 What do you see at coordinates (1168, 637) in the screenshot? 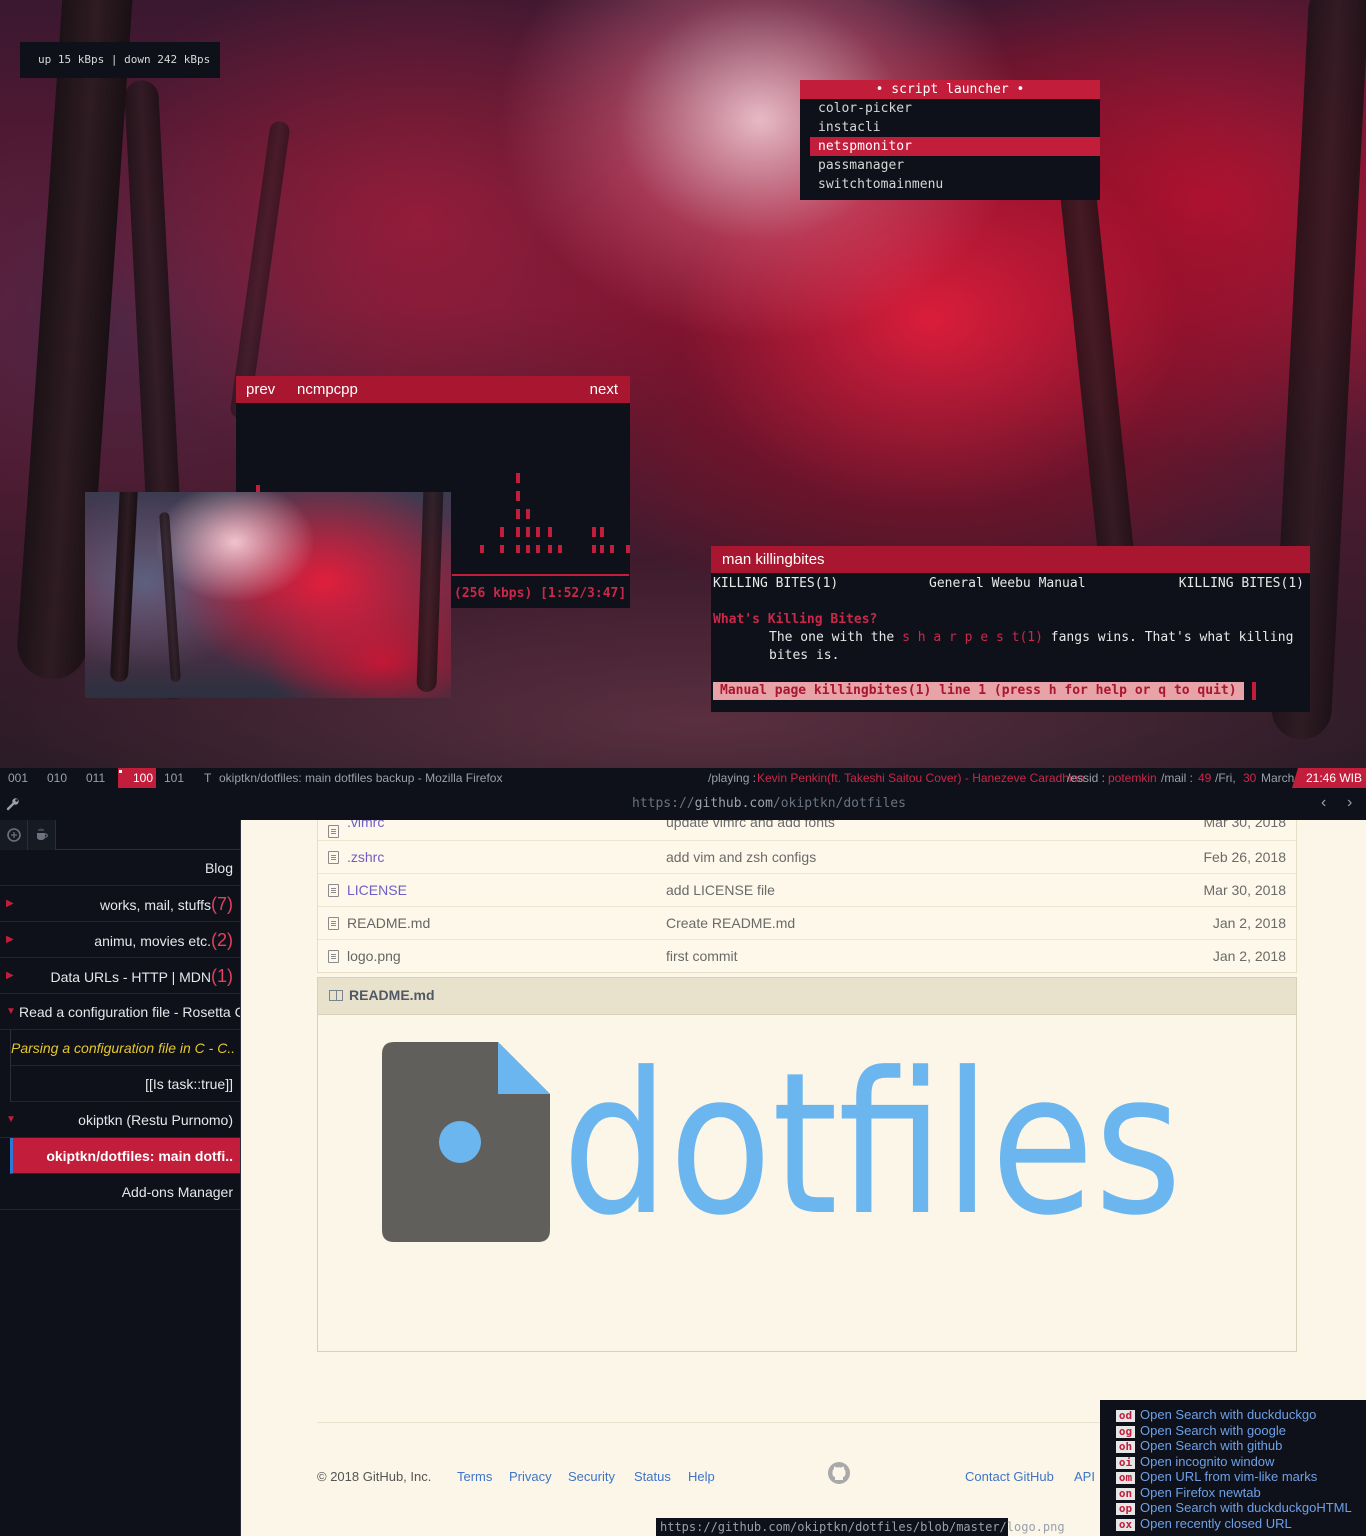
I see `man-body-text: fangs wins. That's what killing` at bounding box center [1168, 637].